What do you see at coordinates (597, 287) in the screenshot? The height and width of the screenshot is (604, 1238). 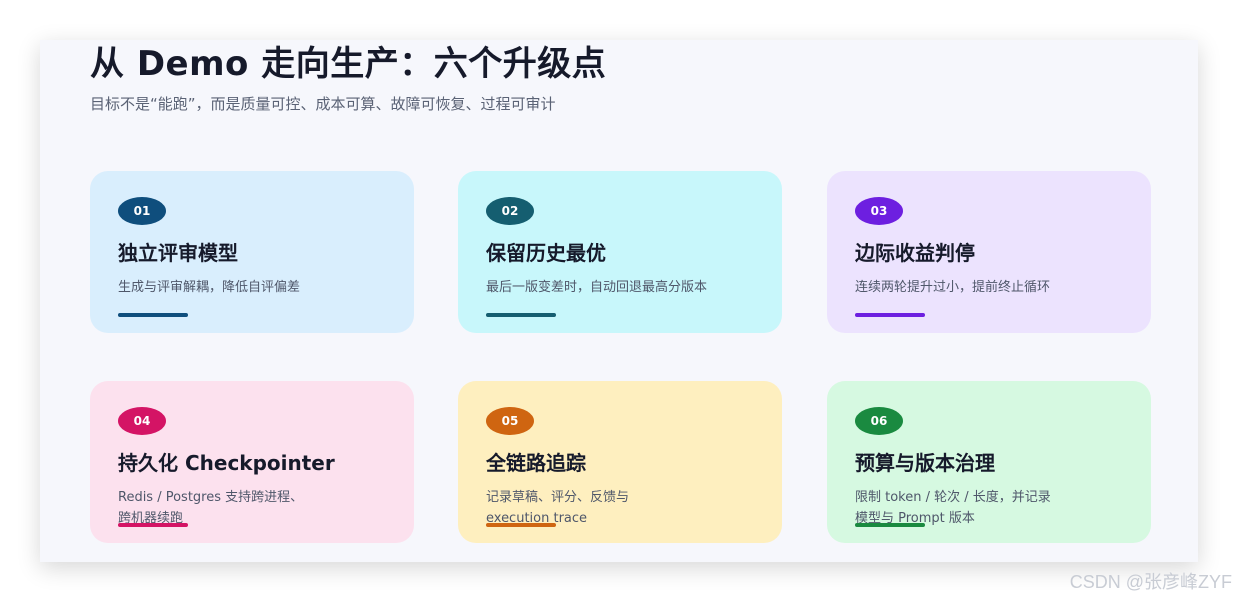 I see `card-description-line: 最后一版变差时，自动回退最高分版本` at bounding box center [597, 287].